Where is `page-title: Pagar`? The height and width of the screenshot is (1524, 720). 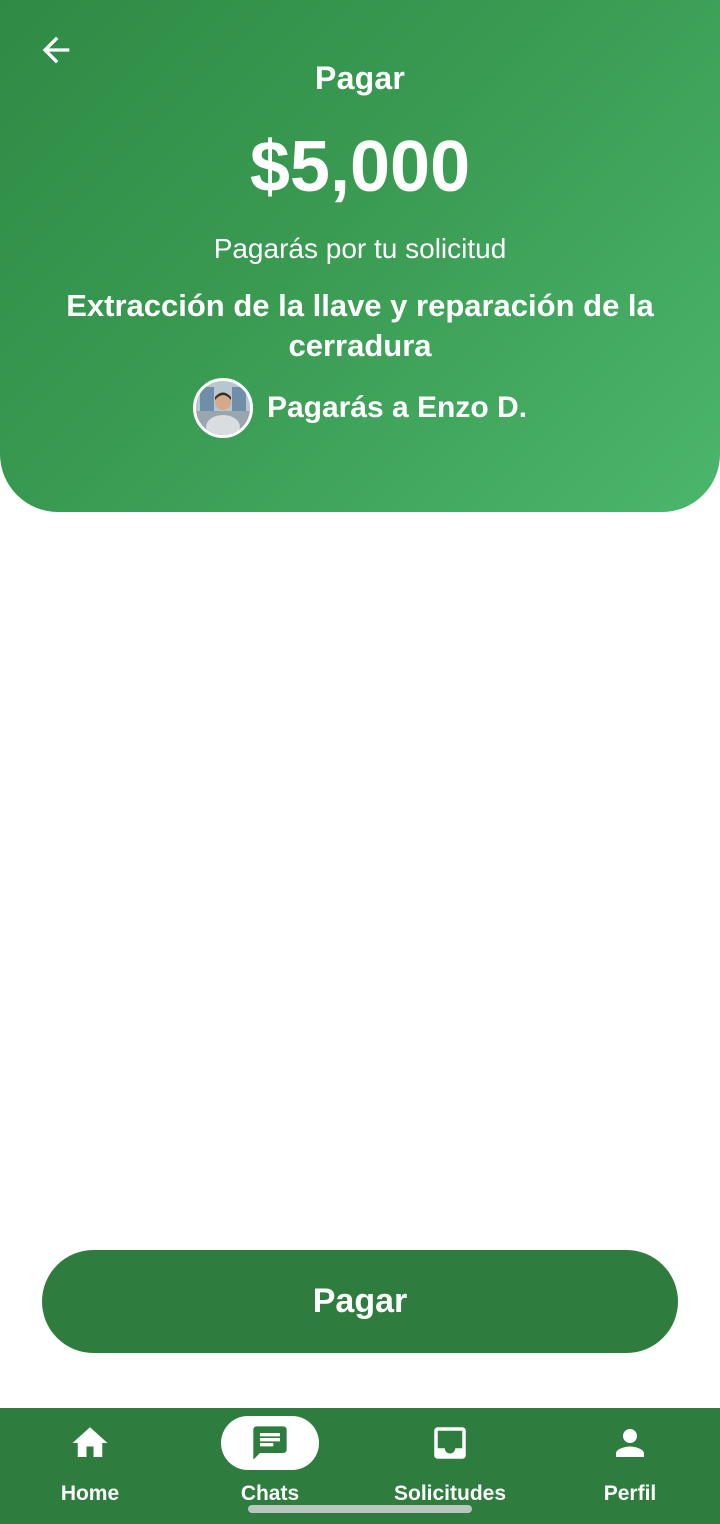 page-title: Pagar is located at coordinates (360, 78).